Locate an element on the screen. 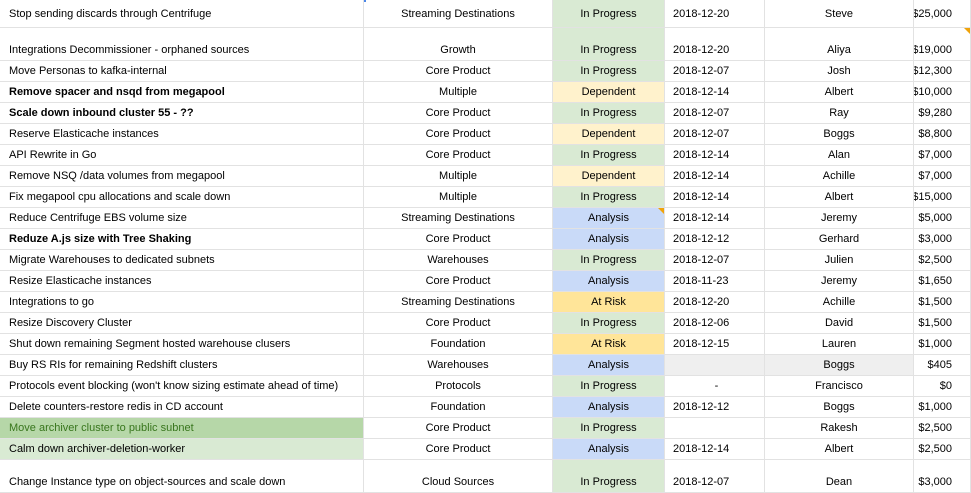 The width and height of the screenshot is (971, 493). cost-cell: $0 is located at coordinates (942, 386).